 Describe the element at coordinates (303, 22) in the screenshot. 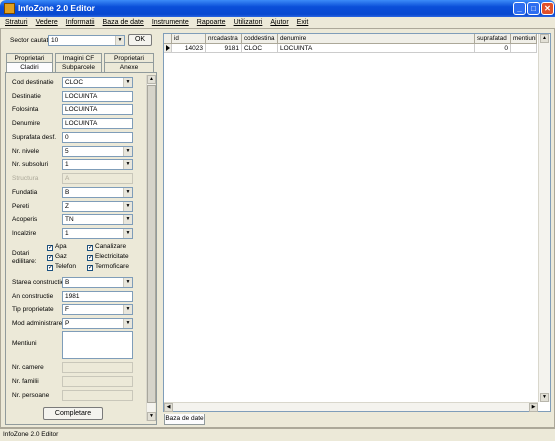

I see `menu-exit: Exit` at that location.